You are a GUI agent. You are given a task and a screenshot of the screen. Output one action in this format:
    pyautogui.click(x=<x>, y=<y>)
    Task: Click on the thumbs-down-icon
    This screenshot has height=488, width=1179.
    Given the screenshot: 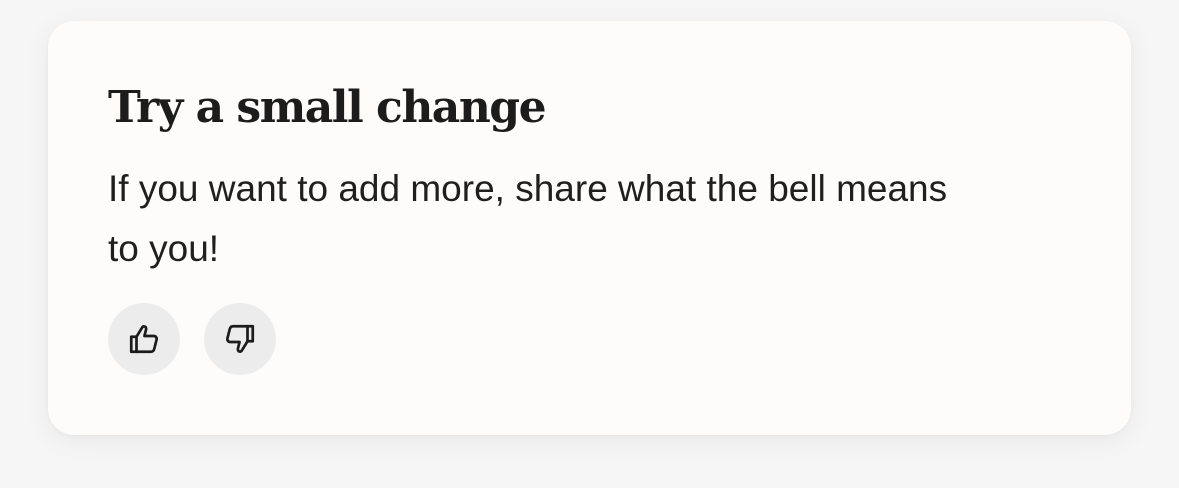 What is the action you would take?
    pyautogui.click(x=240, y=339)
    